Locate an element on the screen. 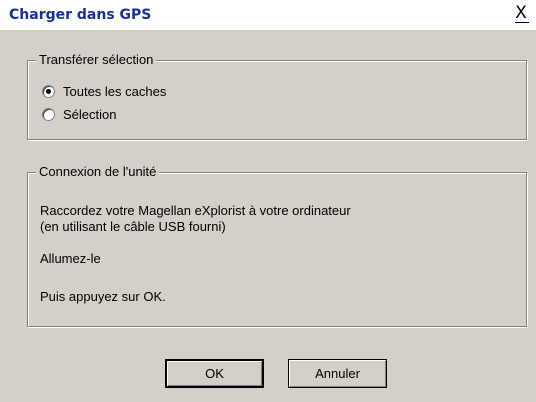  instruction-usb-cable: (en utilisant le câble USB fourni) is located at coordinates (133, 226).